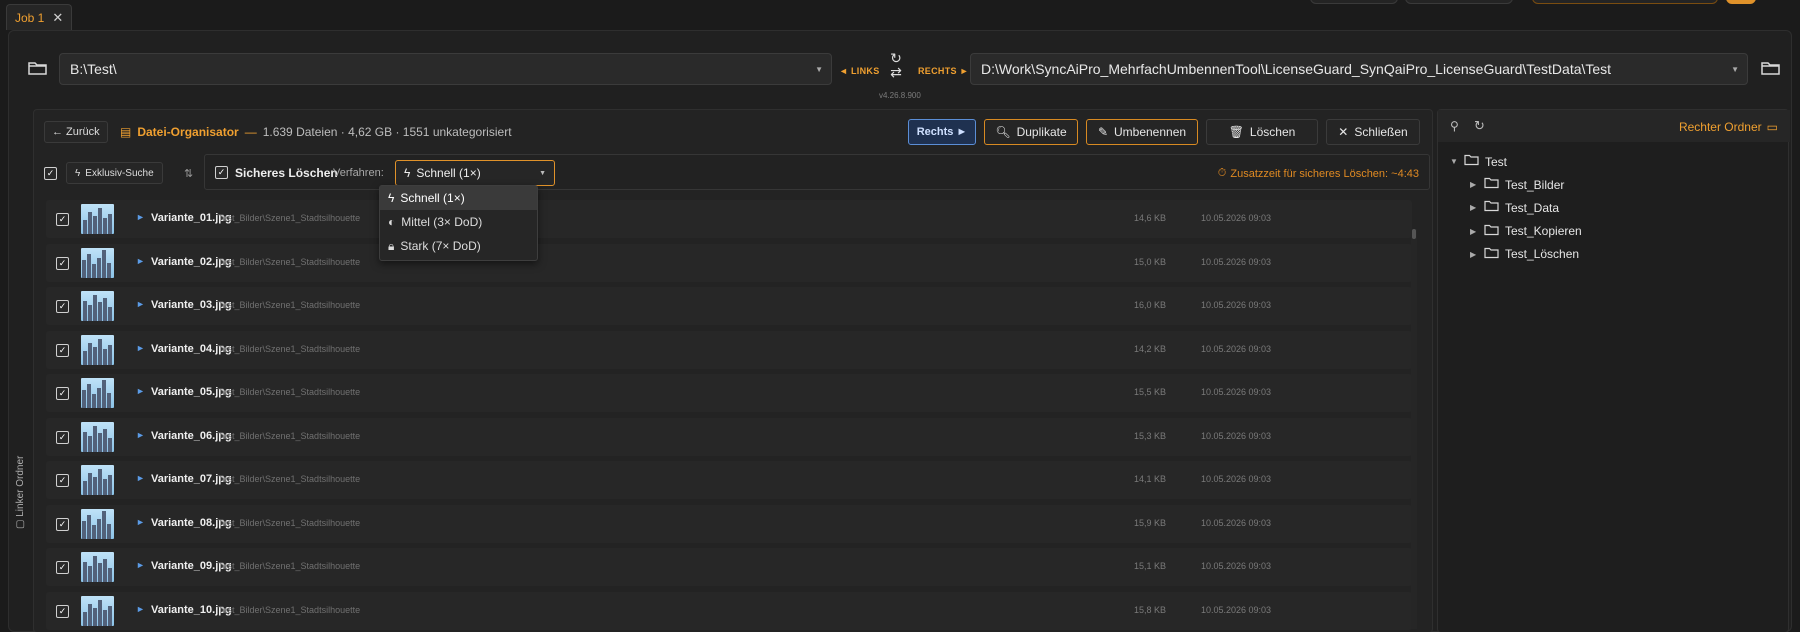 The height and width of the screenshot is (632, 1800). Describe the element at coordinates (1414, 429) in the screenshot. I see `file-list-scrollbar` at that location.